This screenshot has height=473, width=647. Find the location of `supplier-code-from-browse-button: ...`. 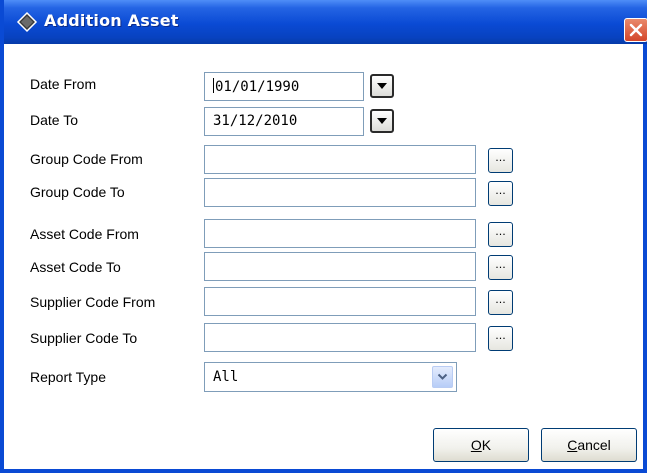

supplier-code-from-browse-button: ... is located at coordinates (500, 302).